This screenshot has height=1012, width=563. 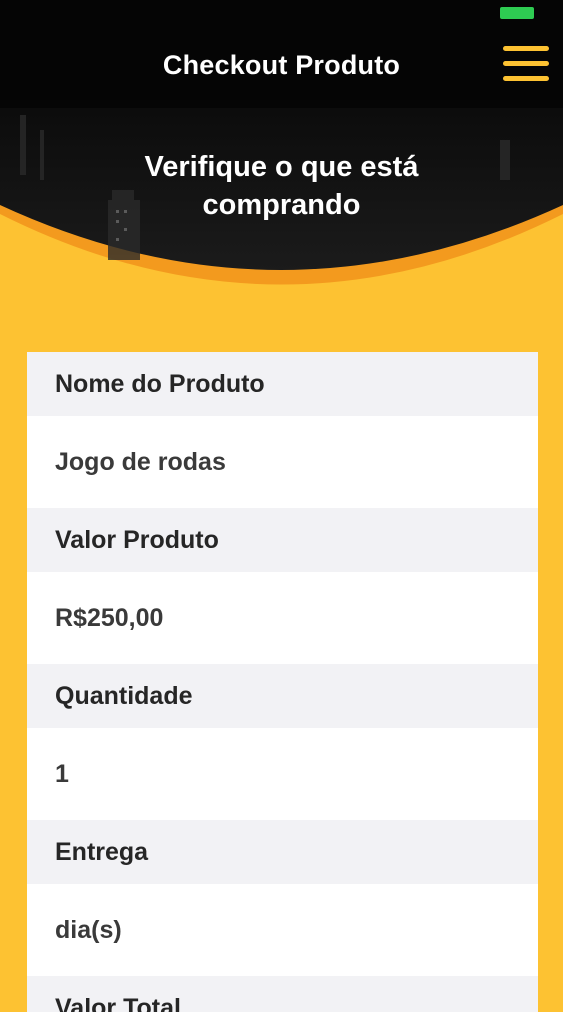 I want to click on product-price-label: Valor Produto, so click(x=282, y=540).